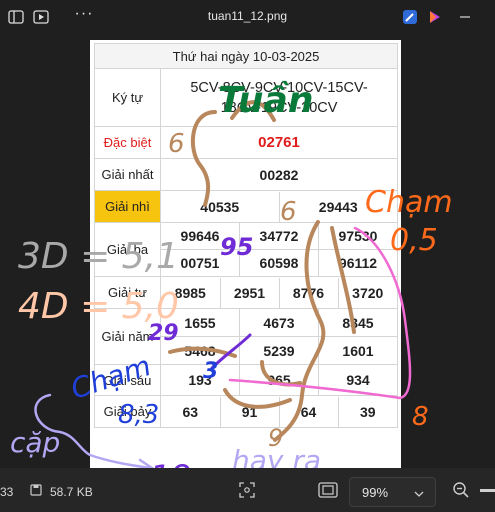 The width and height of the screenshot is (495, 512). I want to click on prize-3-value: 60598, so click(279, 263).